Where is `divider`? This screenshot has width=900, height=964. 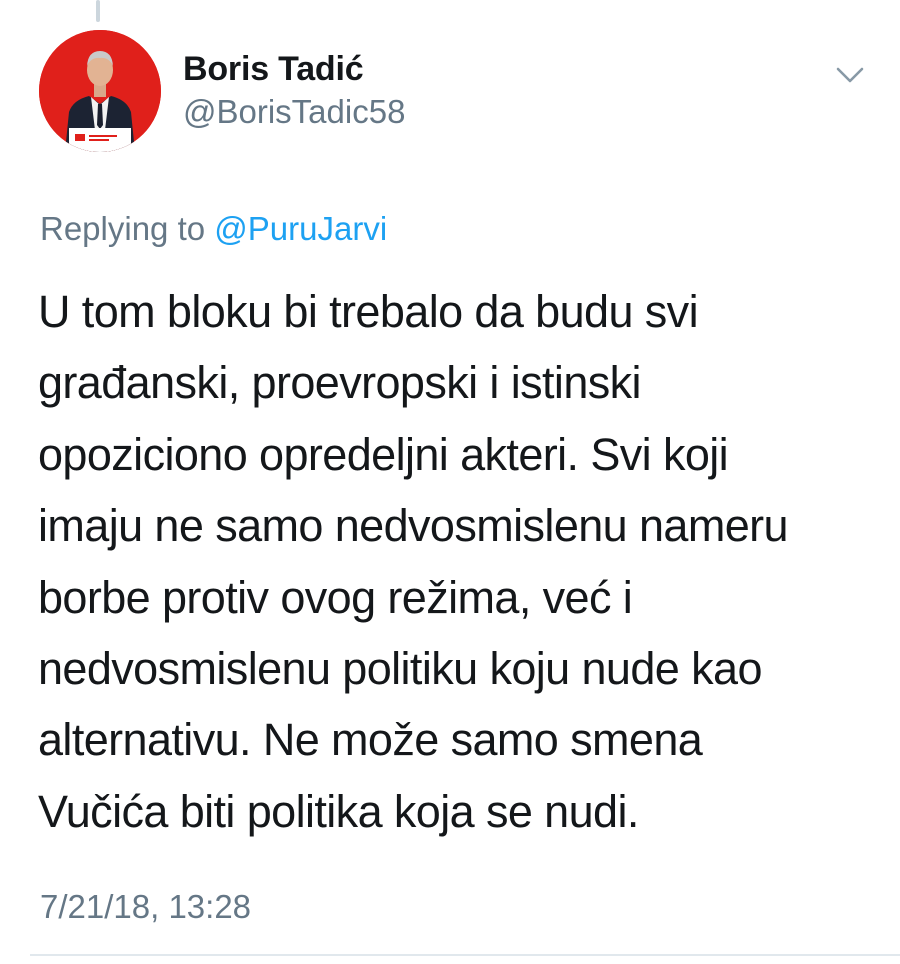
divider is located at coordinates (465, 955).